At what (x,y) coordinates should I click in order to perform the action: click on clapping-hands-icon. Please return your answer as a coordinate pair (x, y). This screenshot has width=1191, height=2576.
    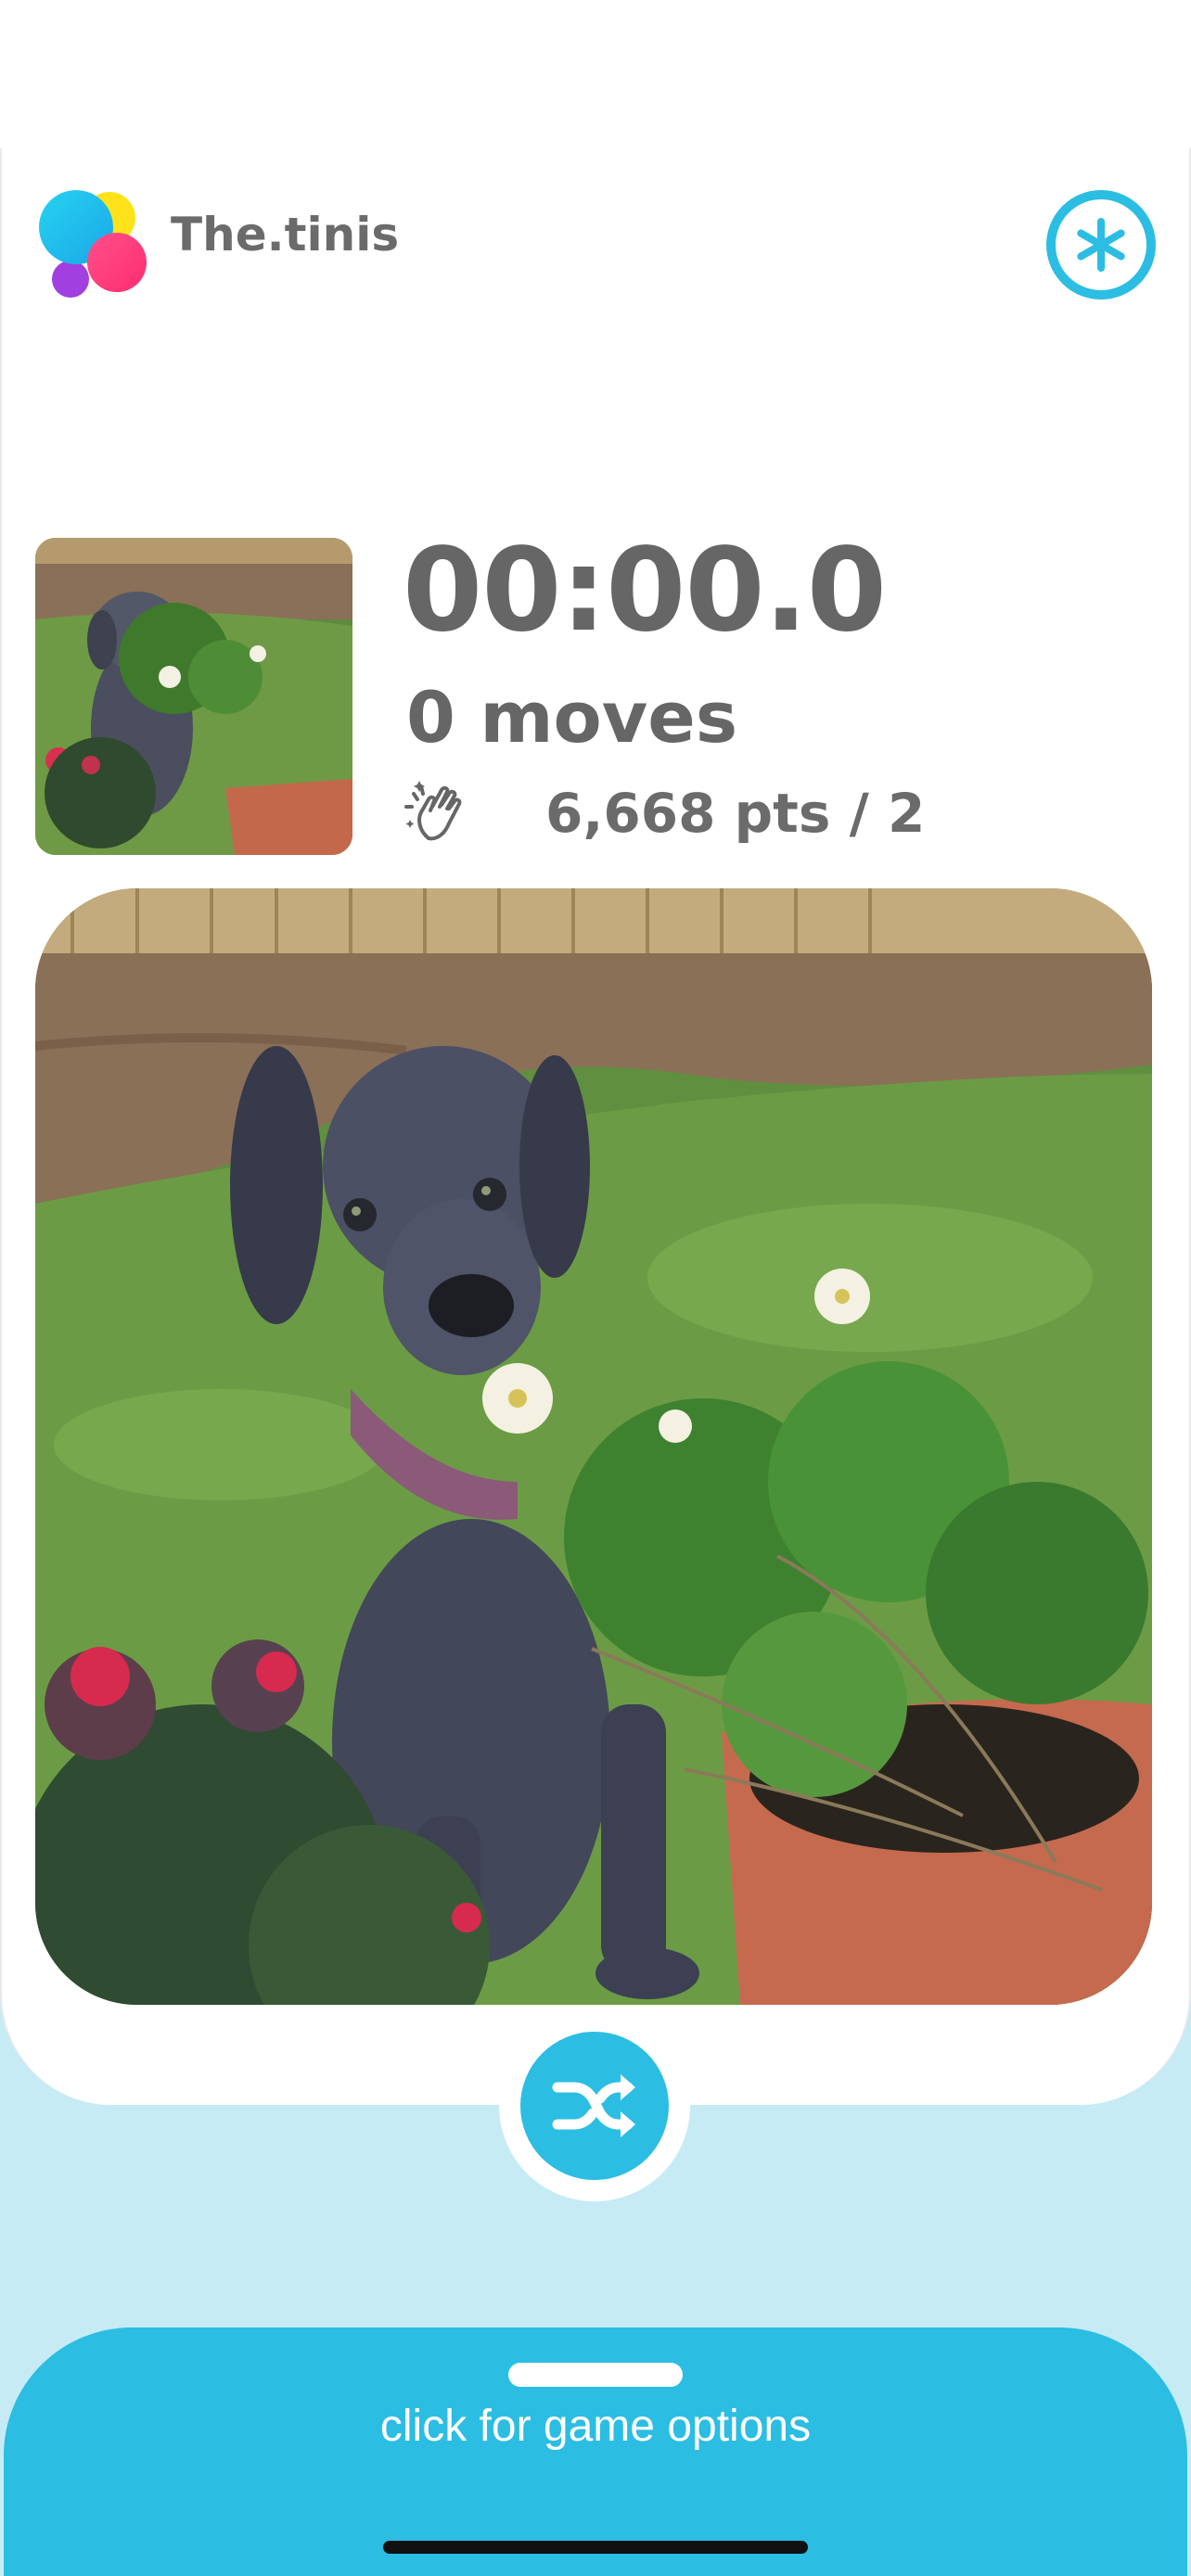
    Looking at the image, I should click on (438, 810).